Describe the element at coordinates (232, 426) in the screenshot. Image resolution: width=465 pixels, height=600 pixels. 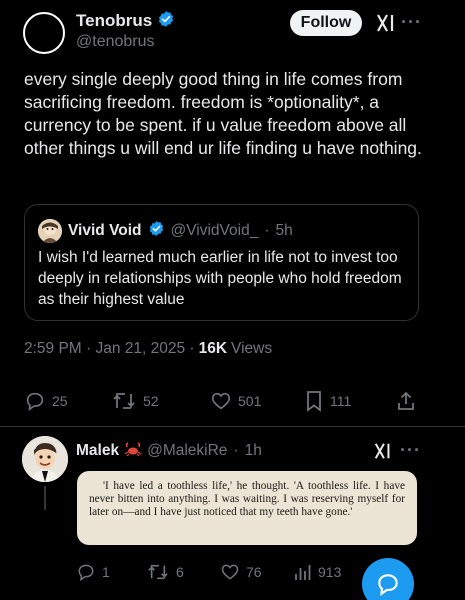
I see `divider` at that location.